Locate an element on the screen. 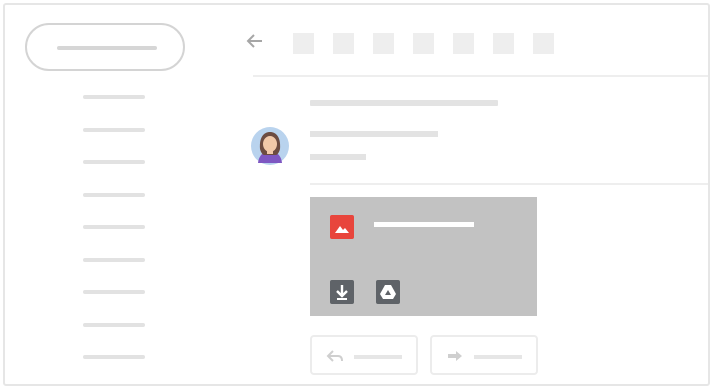 The height and width of the screenshot is (391, 715). reply-button is located at coordinates (364, 355).